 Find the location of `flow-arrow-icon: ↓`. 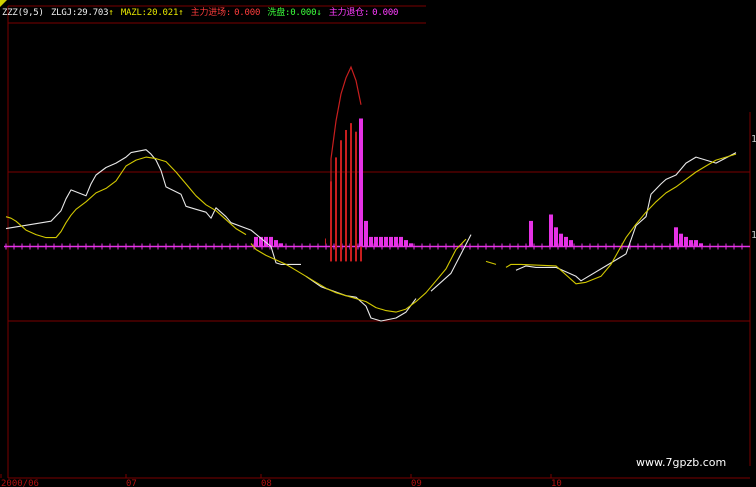

flow-arrow-icon: ↓ is located at coordinates (319, 13).